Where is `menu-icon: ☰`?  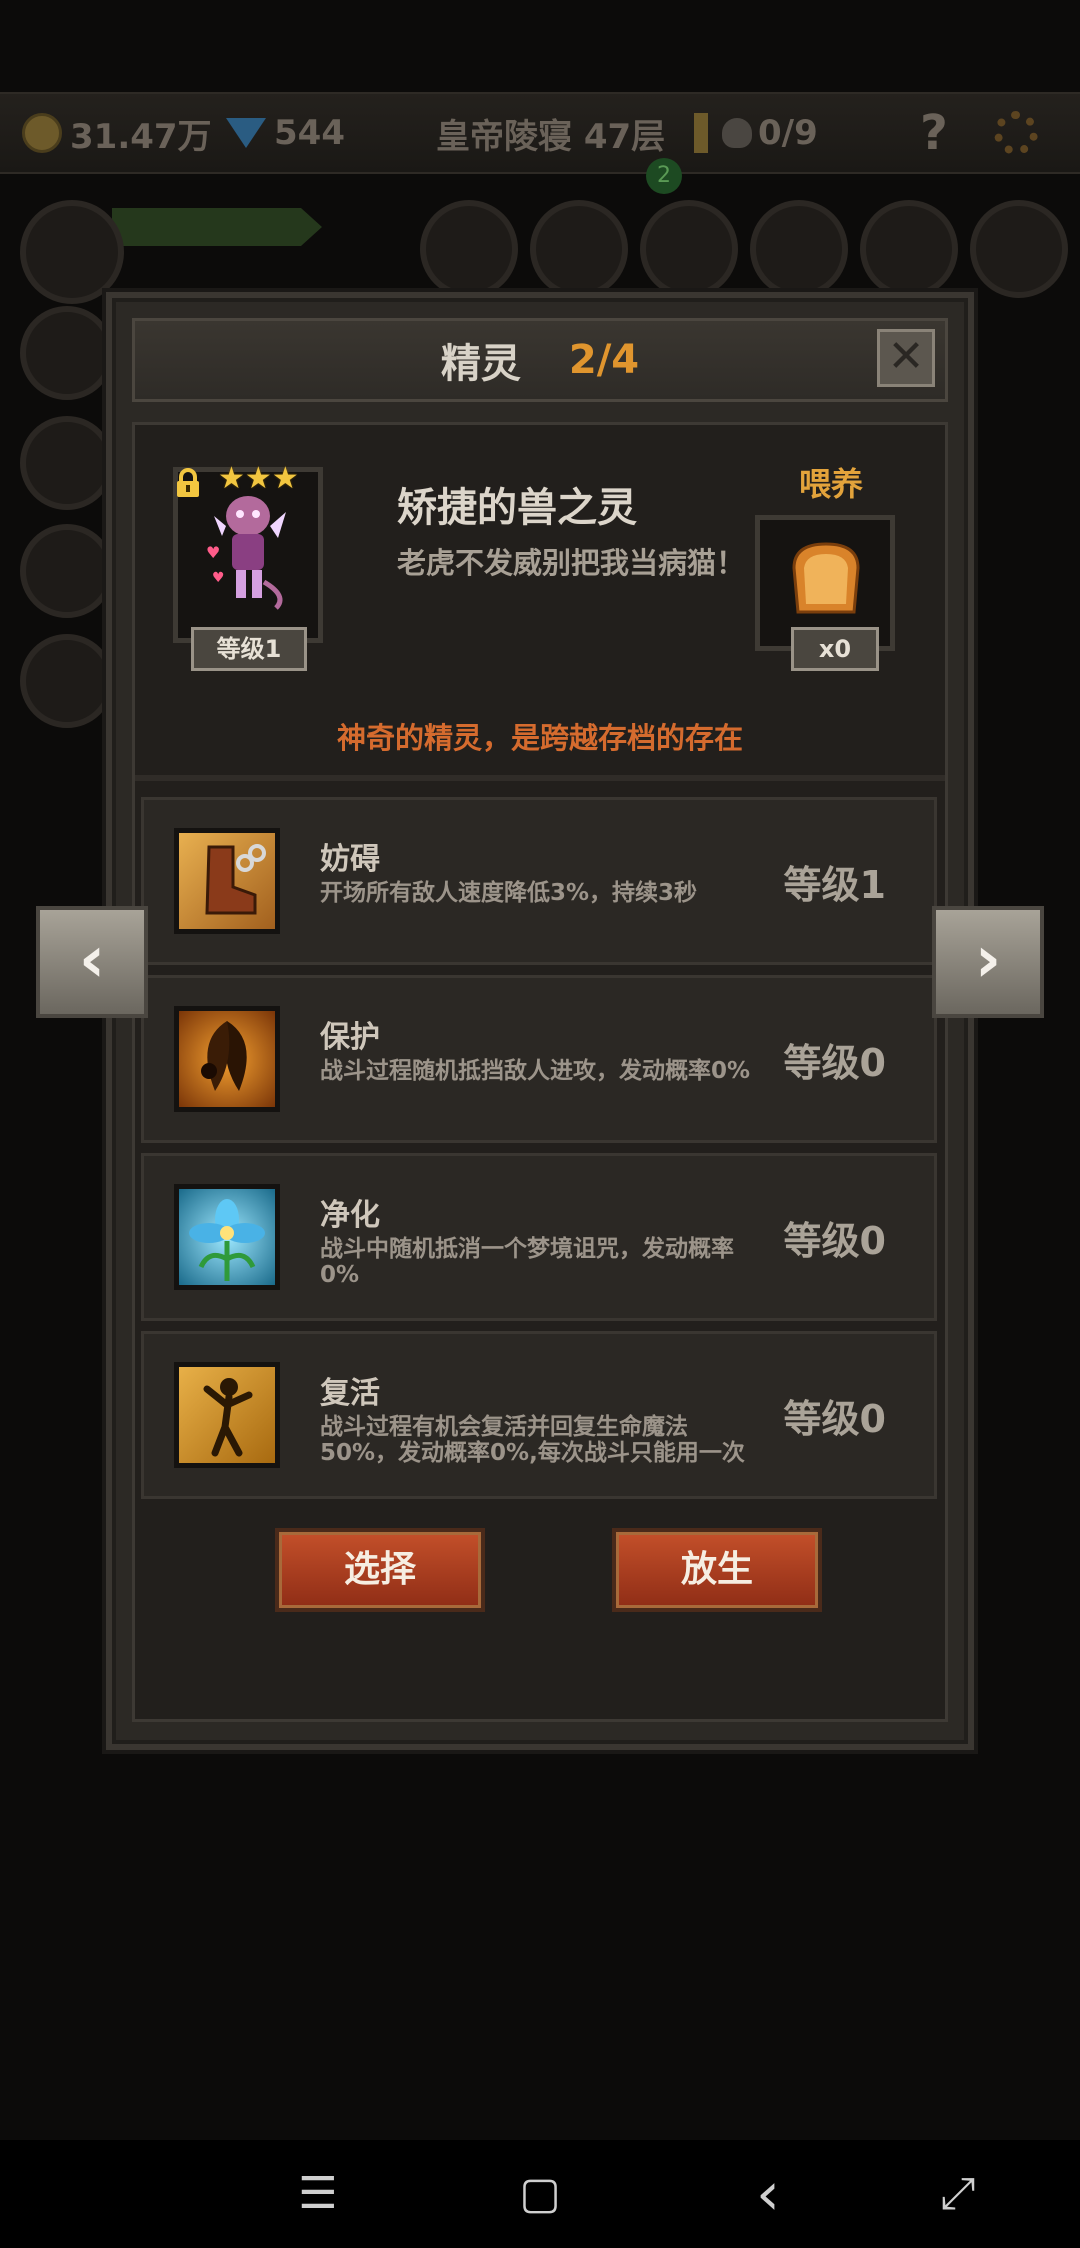
menu-icon: ☰ is located at coordinates (318, 2193).